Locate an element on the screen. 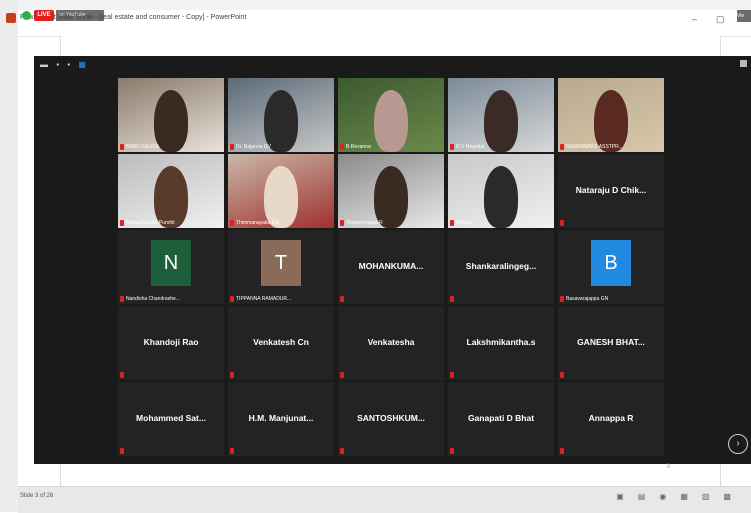  participant-name: Venkatesha is located at coordinates (391, 342).